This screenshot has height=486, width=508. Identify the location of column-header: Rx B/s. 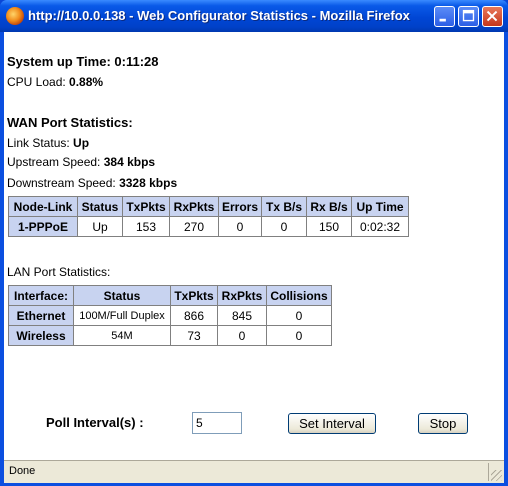
(329, 206).